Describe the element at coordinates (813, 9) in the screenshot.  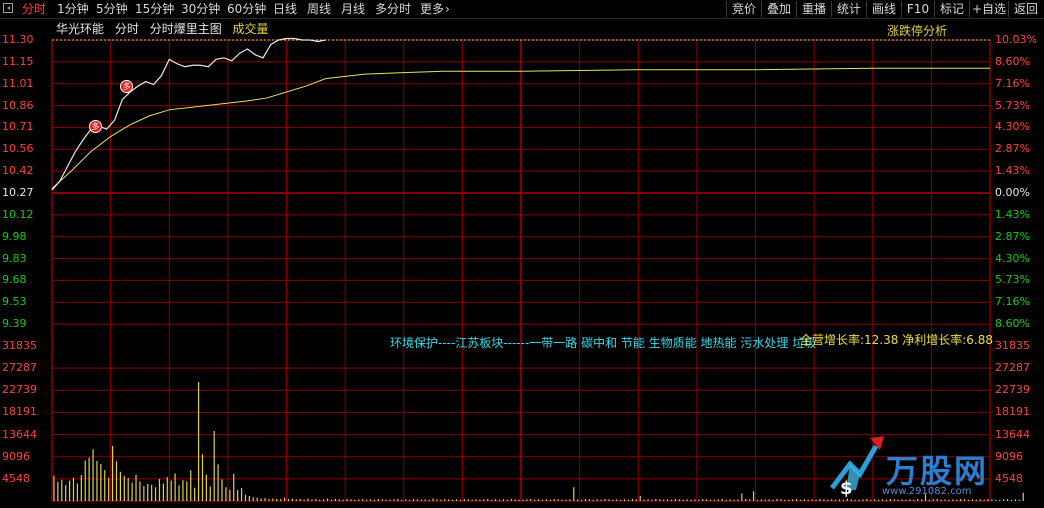
I see `replay-button: 重播` at that location.